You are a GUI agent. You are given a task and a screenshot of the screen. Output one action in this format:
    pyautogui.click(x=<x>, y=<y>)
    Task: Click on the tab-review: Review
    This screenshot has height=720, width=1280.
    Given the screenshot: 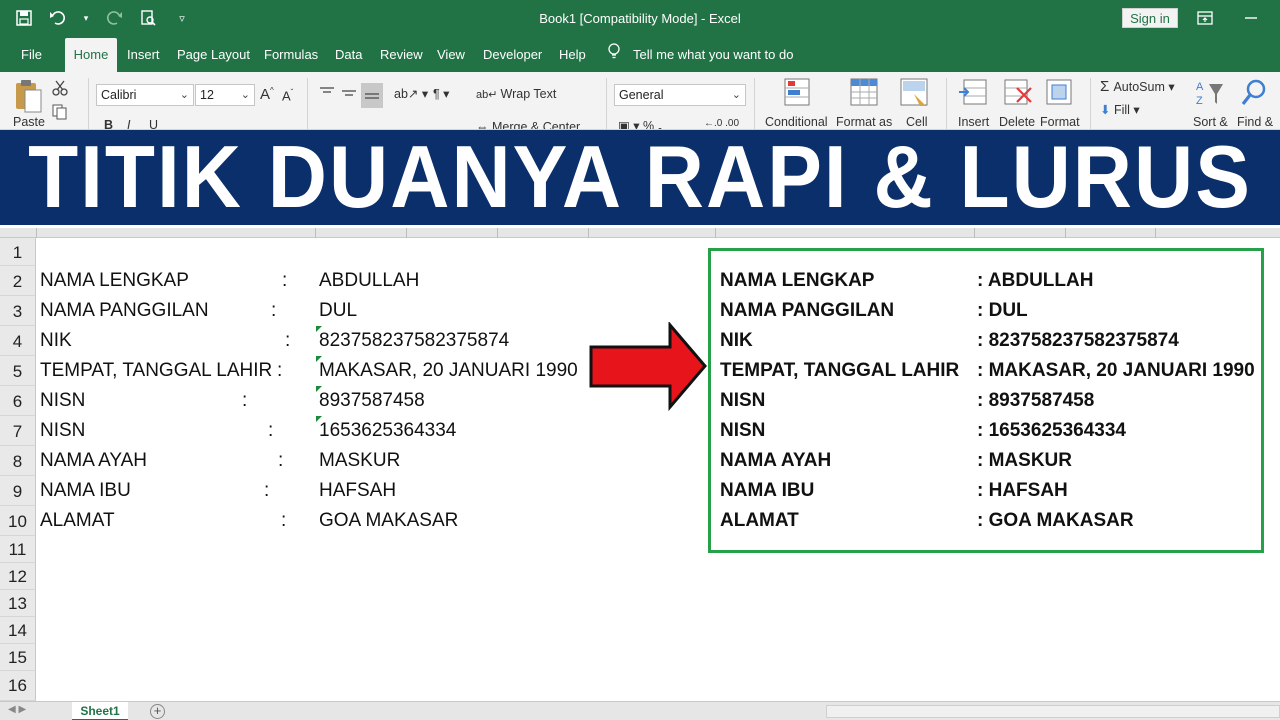 What is the action you would take?
    pyautogui.click(x=401, y=55)
    